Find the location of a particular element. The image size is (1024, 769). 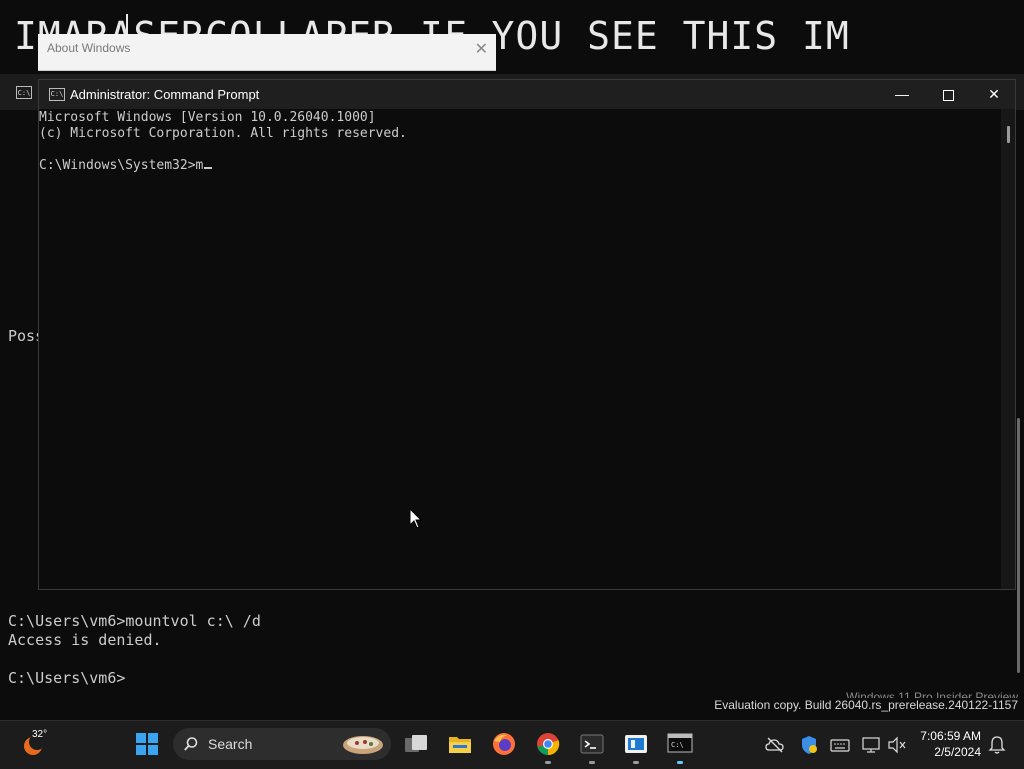

cmd-window-icon: C:\ is located at coordinates (57, 94).